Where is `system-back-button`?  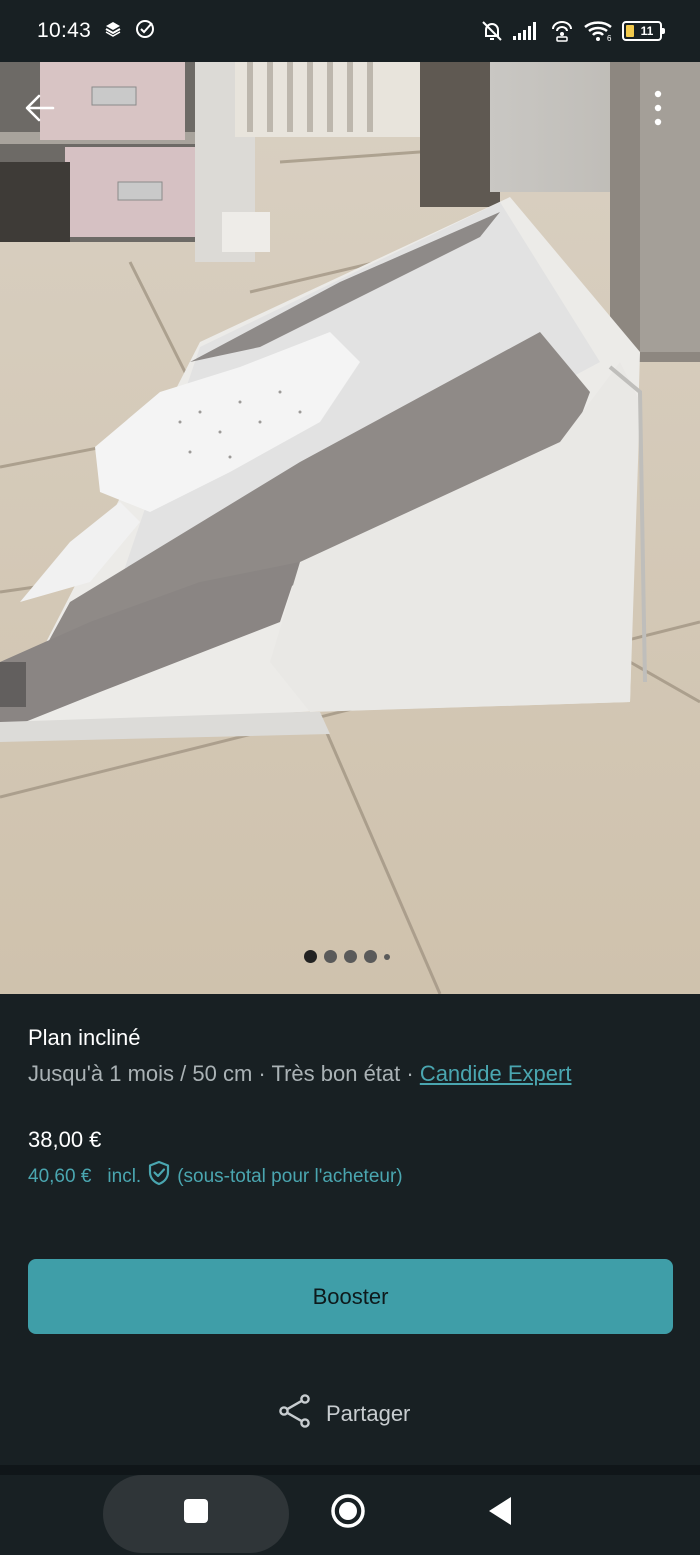
system-back-button is located at coordinates (500, 1513).